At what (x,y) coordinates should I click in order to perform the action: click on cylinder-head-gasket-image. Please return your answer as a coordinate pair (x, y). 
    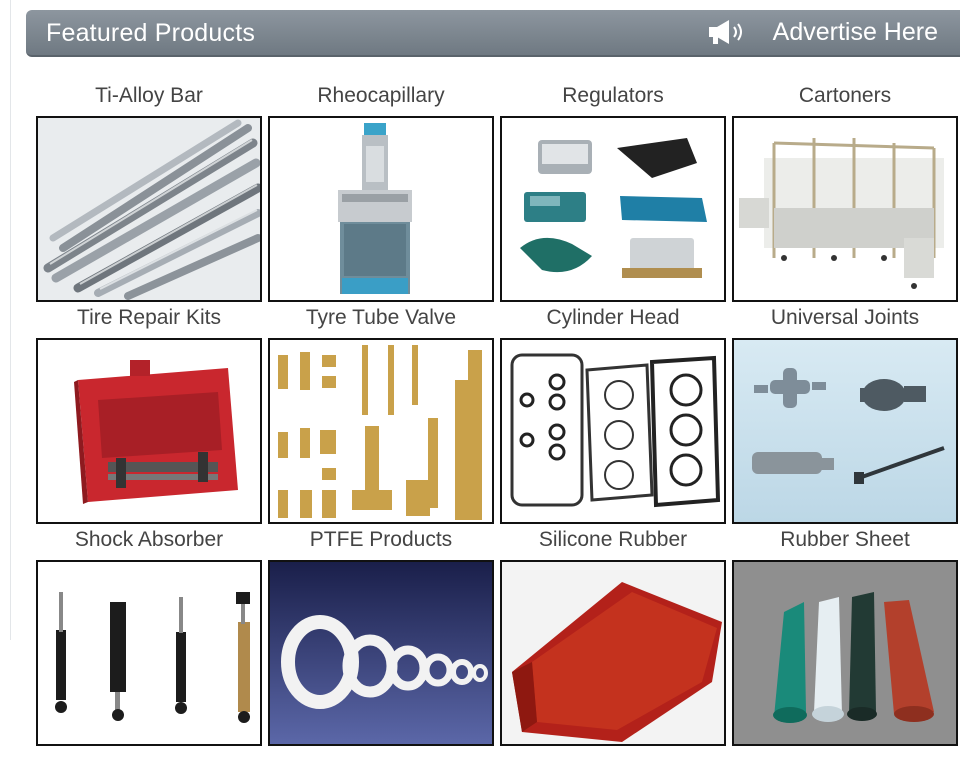
    Looking at the image, I should click on (613, 431).